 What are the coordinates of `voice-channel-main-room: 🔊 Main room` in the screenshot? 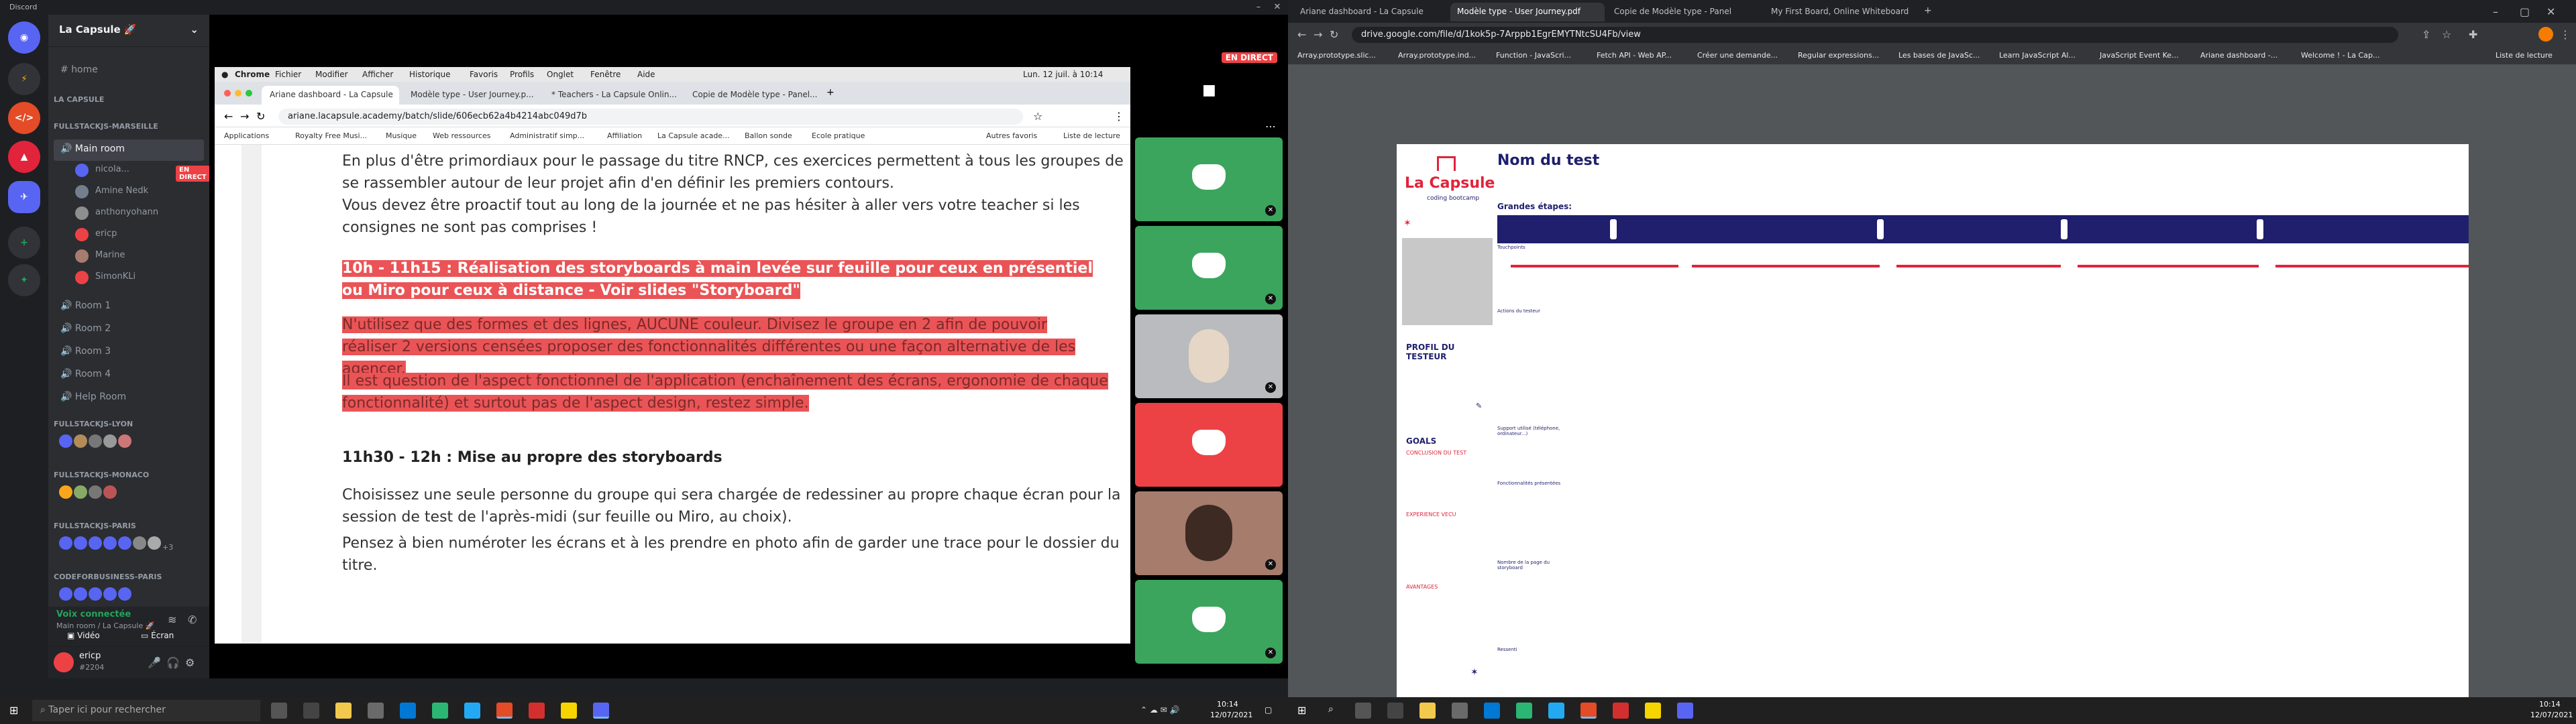 It's located at (129, 150).